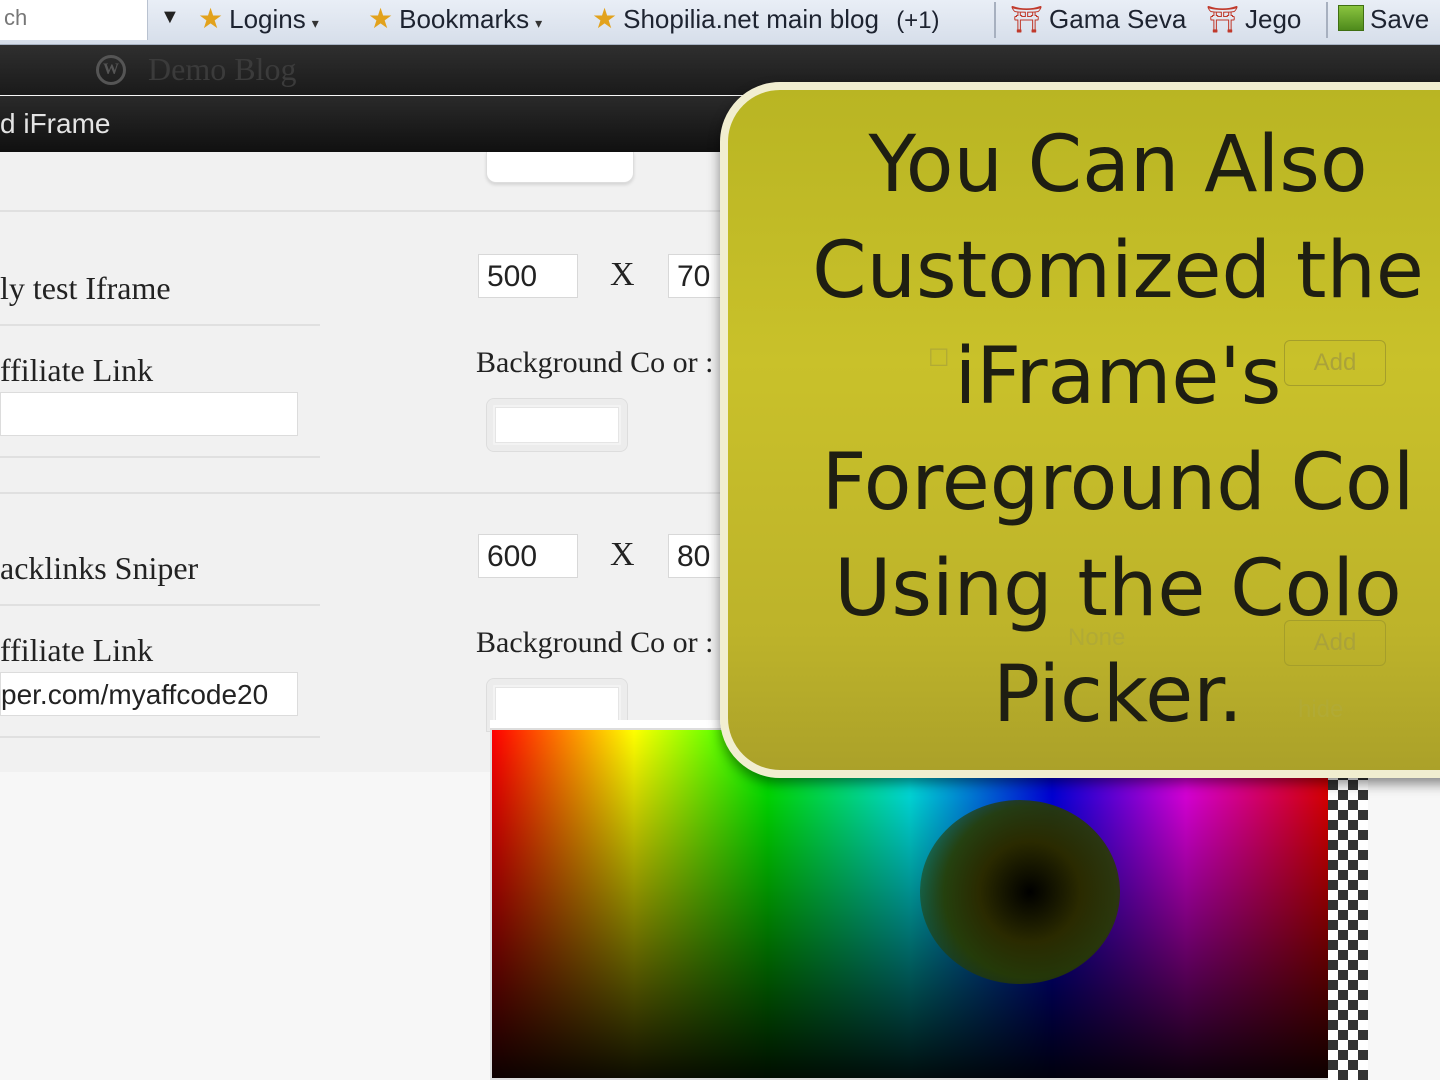  Describe the element at coordinates (766, 20) in the screenshot. I see `bookmark-shopilia: ★ Shopilia.net main blog (+1)` at that location.